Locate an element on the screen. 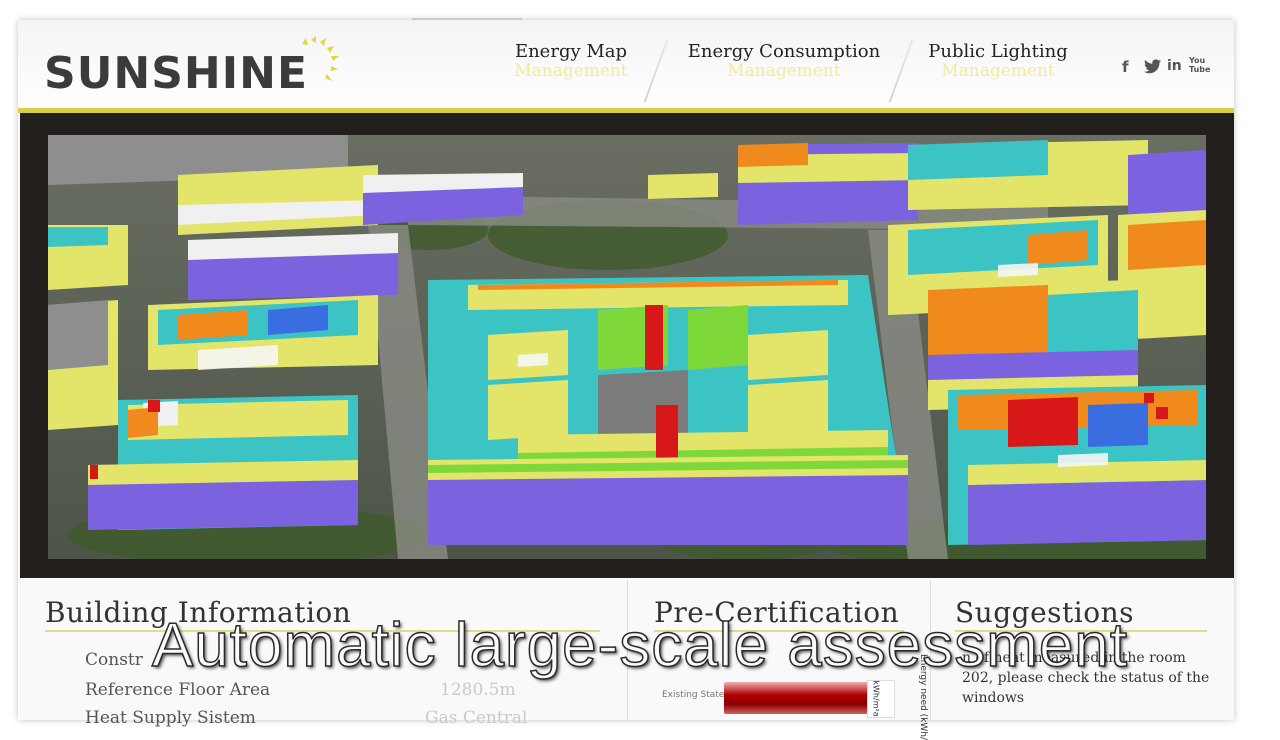 The width and height of the screenshot is (1280, 740). nav-public-lighting-sub: Management is located at coordinates (998, 70).